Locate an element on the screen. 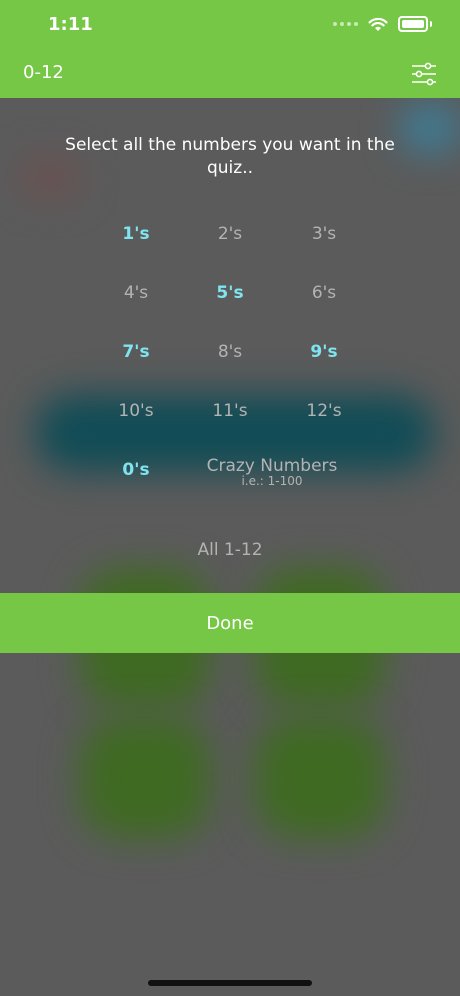  option-1s: 1's is located at coordinates (136, 234).